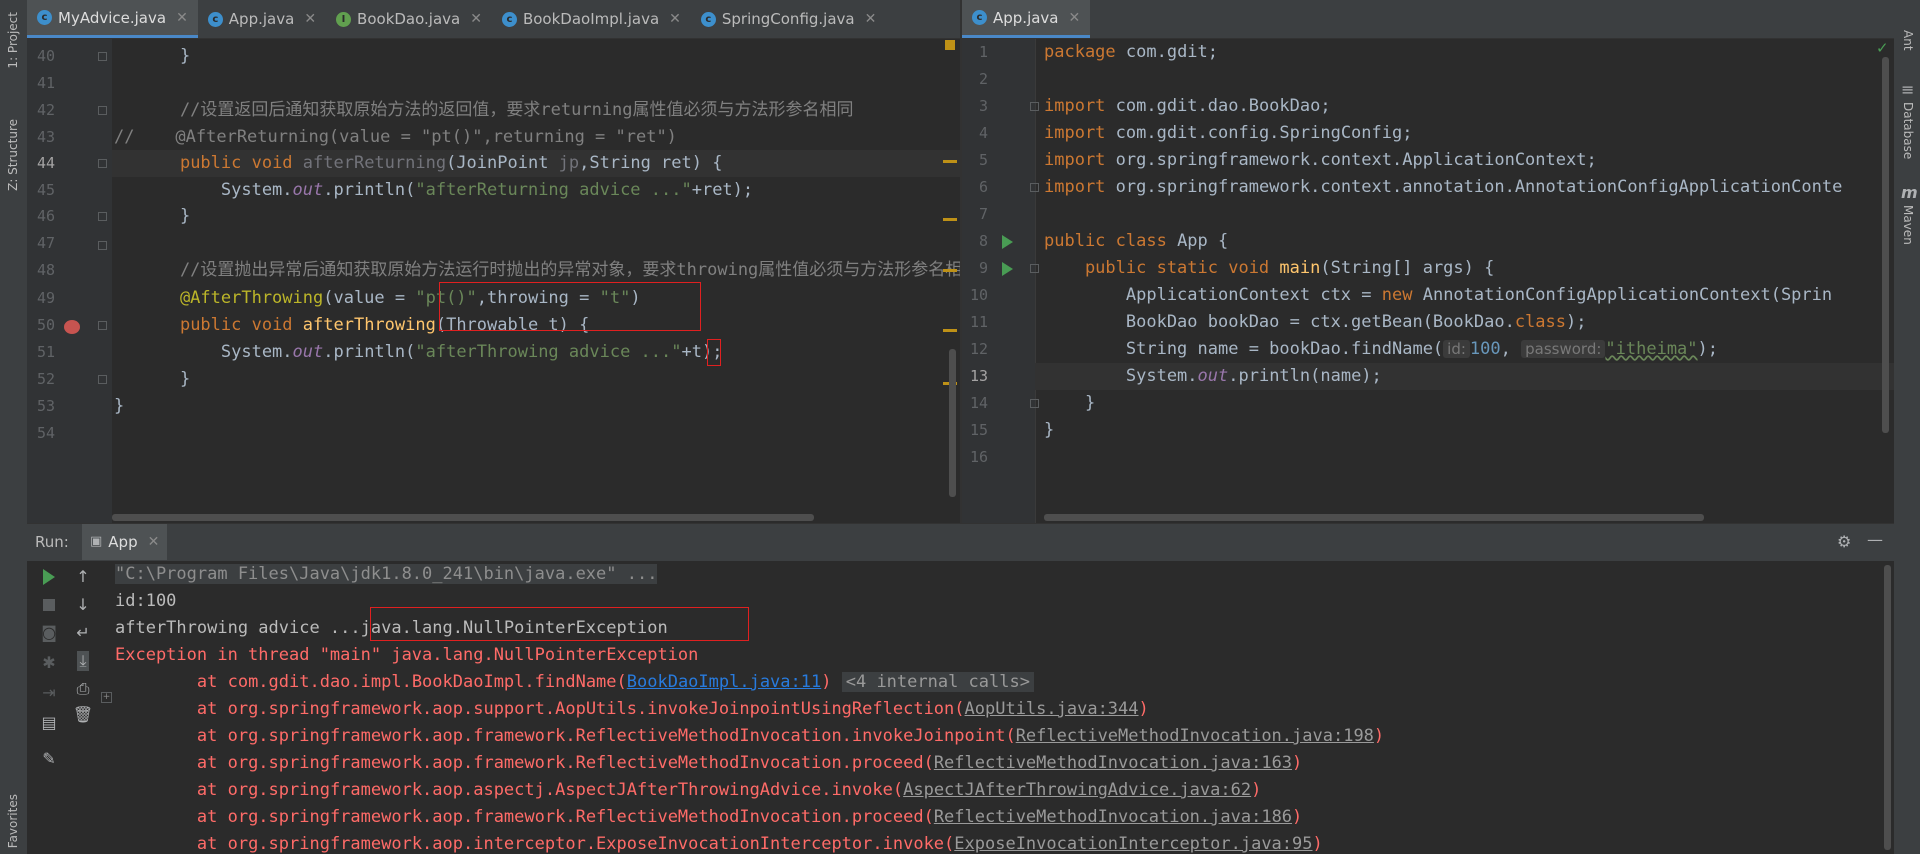  I want to click on tab-app-right: c App.java ✕, so click(1026, 19).